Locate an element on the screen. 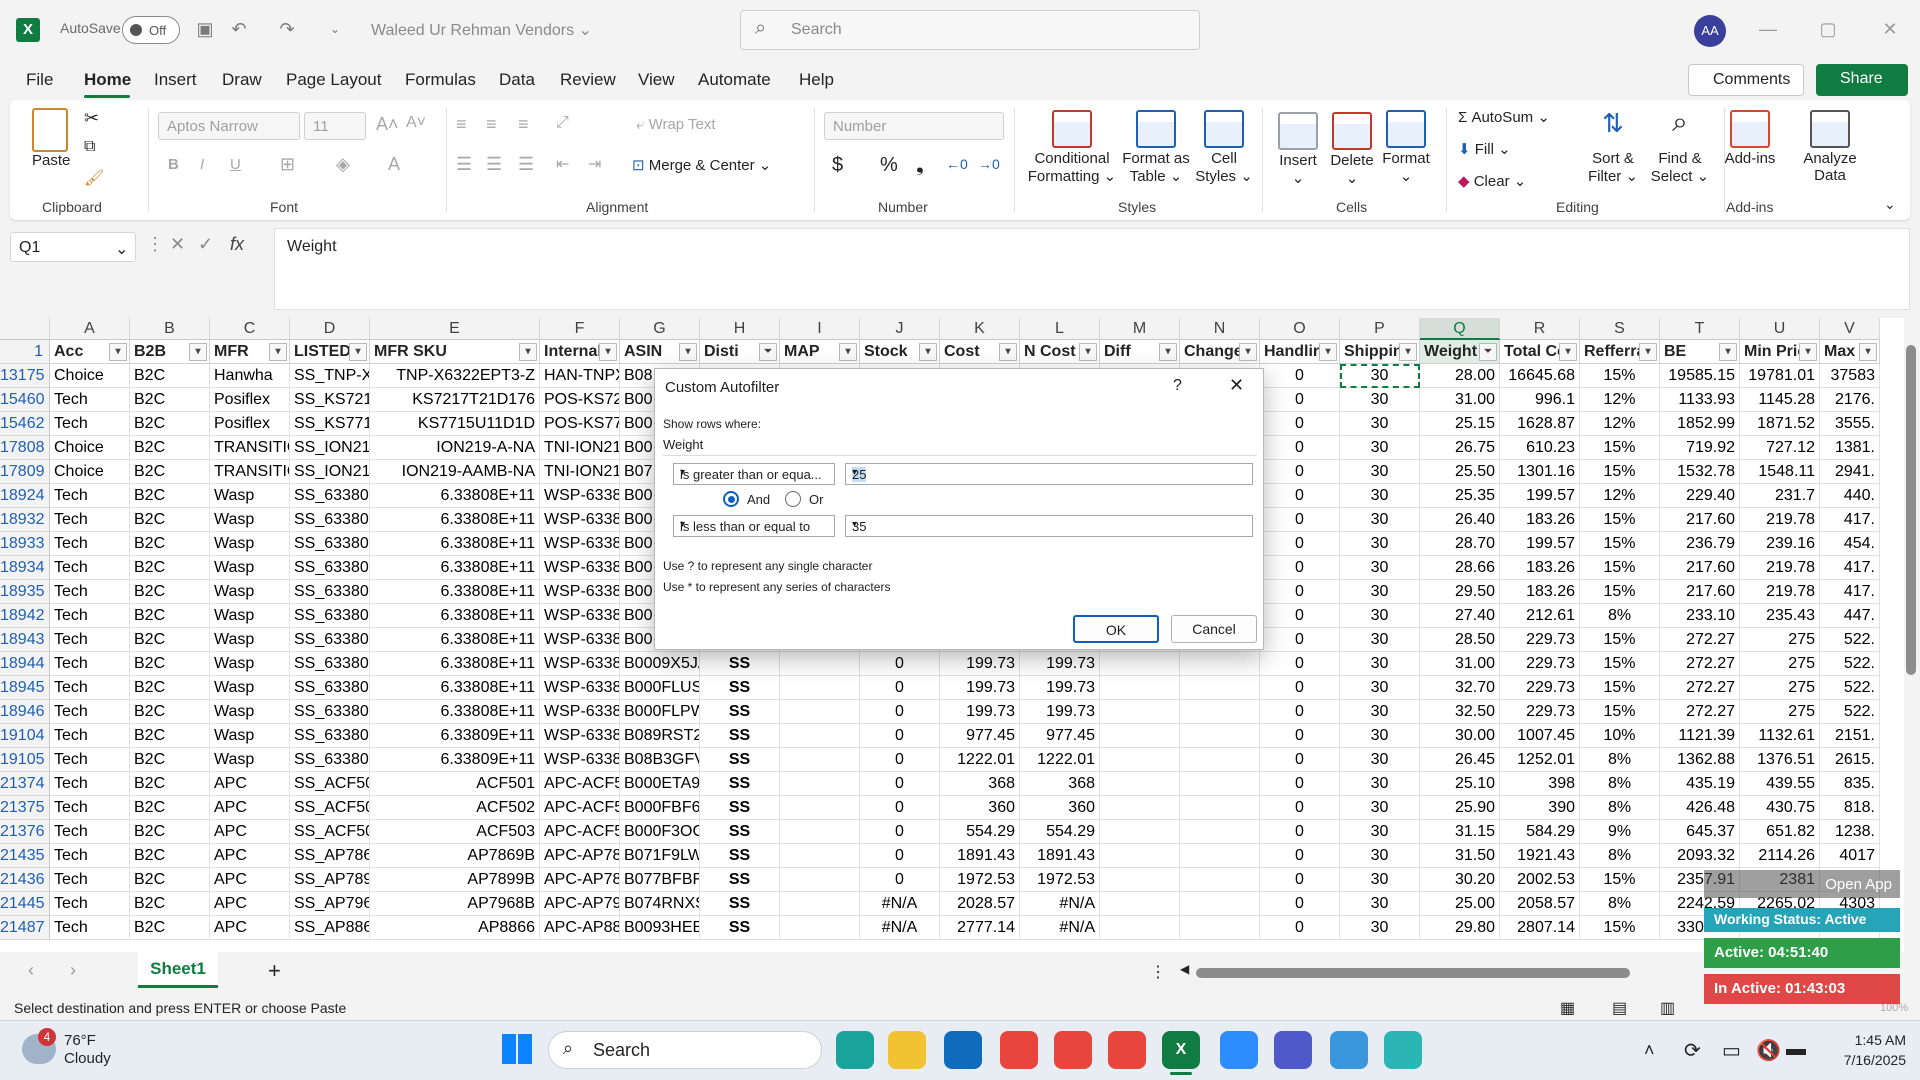 This screenshot has height=1080, width=1920. table-cell: TRANSITIO is located at coordinates (250, 472).